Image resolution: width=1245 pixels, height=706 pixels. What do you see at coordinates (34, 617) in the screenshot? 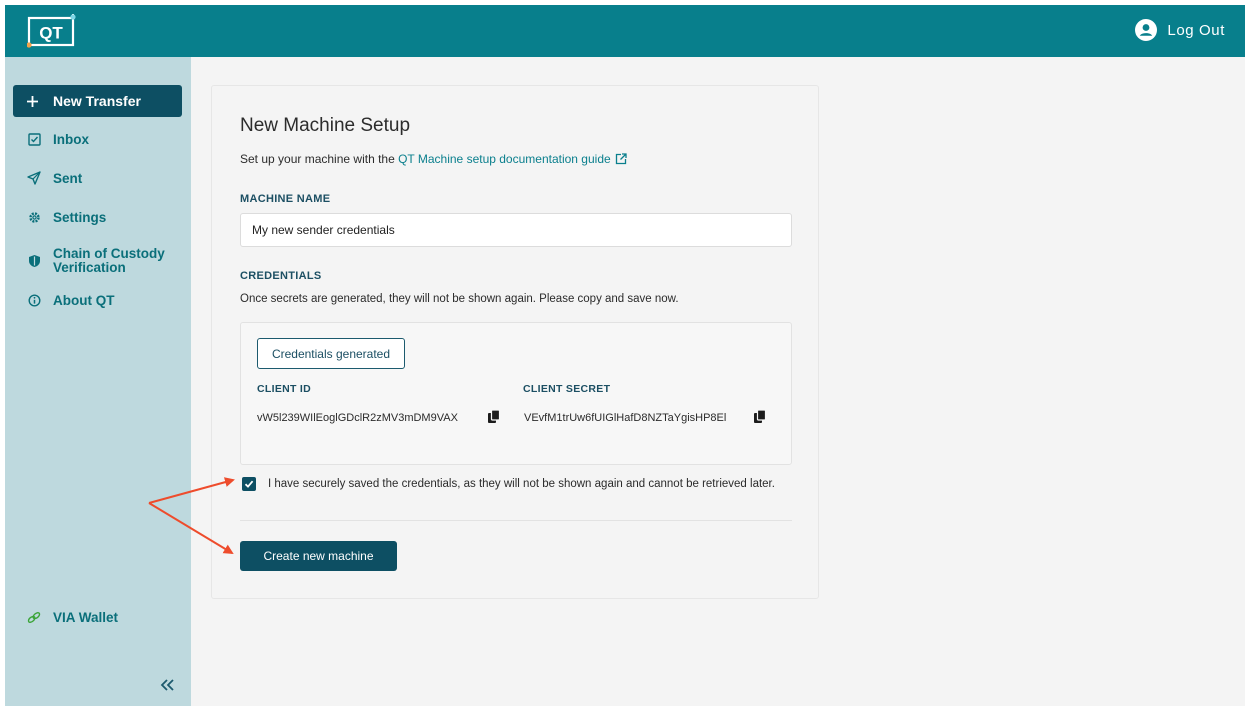
I see `link-icon` at bounding box center [34, 617].